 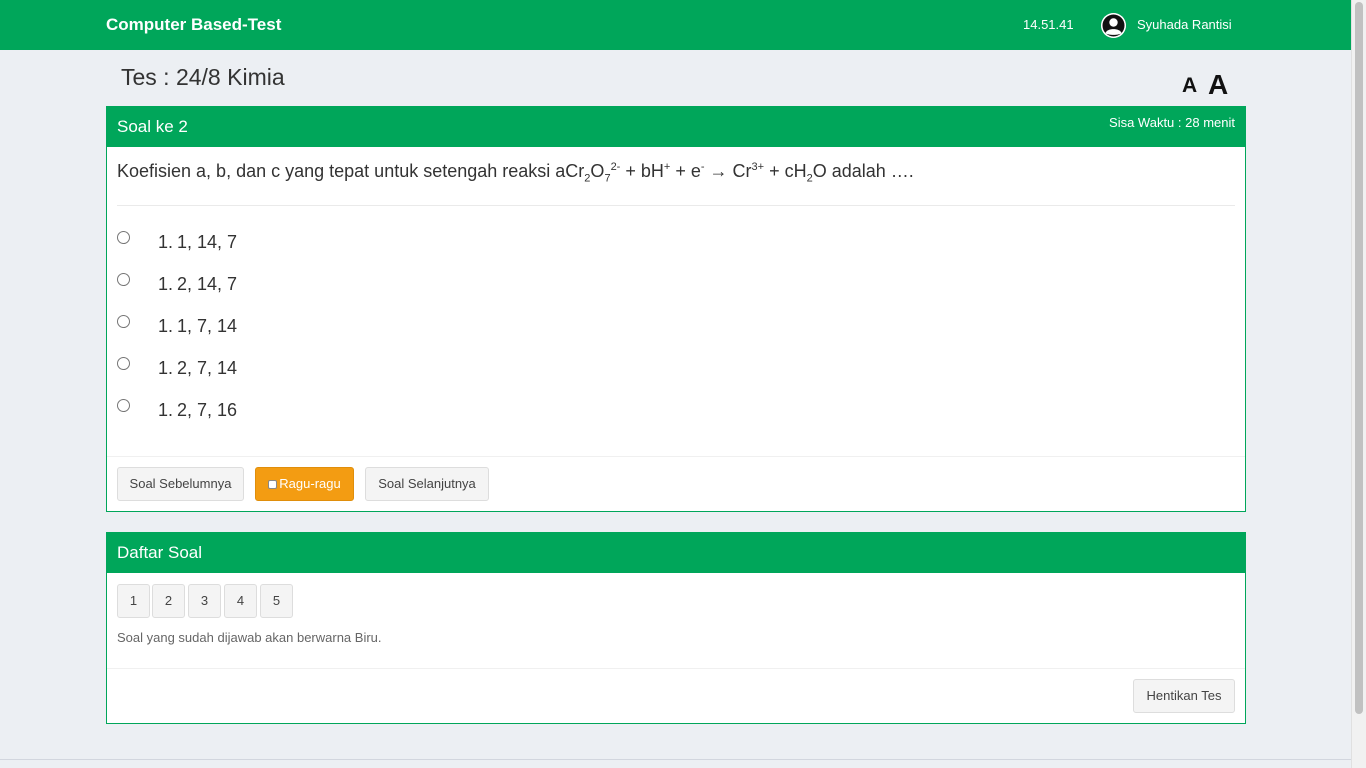 What do you see at coordinates (207, 410) in the screenshot?
I see `option-text: 2, 7, 16` at bounding box center [207, 410].